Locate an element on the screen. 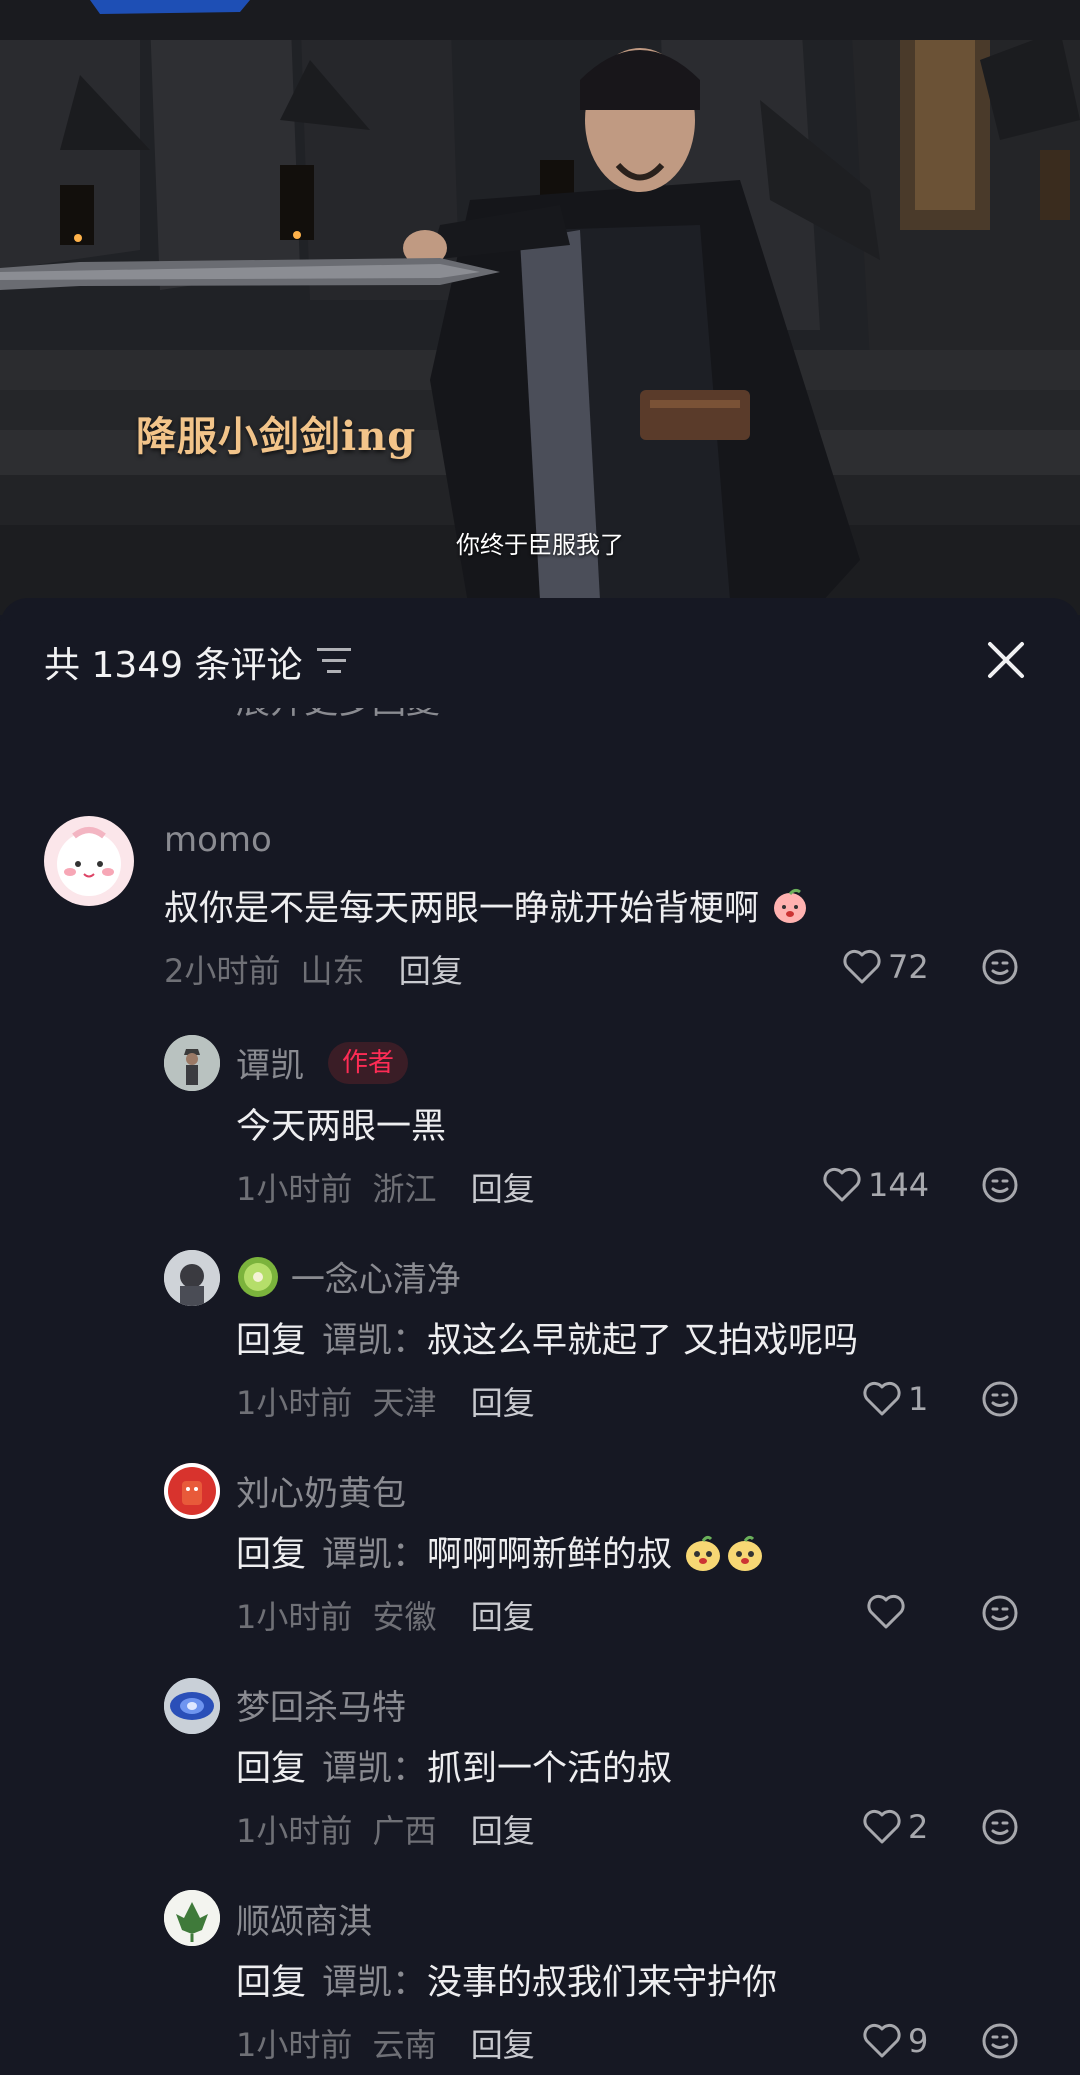 The height and width of the screenshot is (2075, 1080). comment-text: 回复 谭凯：没事的叔我们来守护你 is located at coordinates (507, 1983).